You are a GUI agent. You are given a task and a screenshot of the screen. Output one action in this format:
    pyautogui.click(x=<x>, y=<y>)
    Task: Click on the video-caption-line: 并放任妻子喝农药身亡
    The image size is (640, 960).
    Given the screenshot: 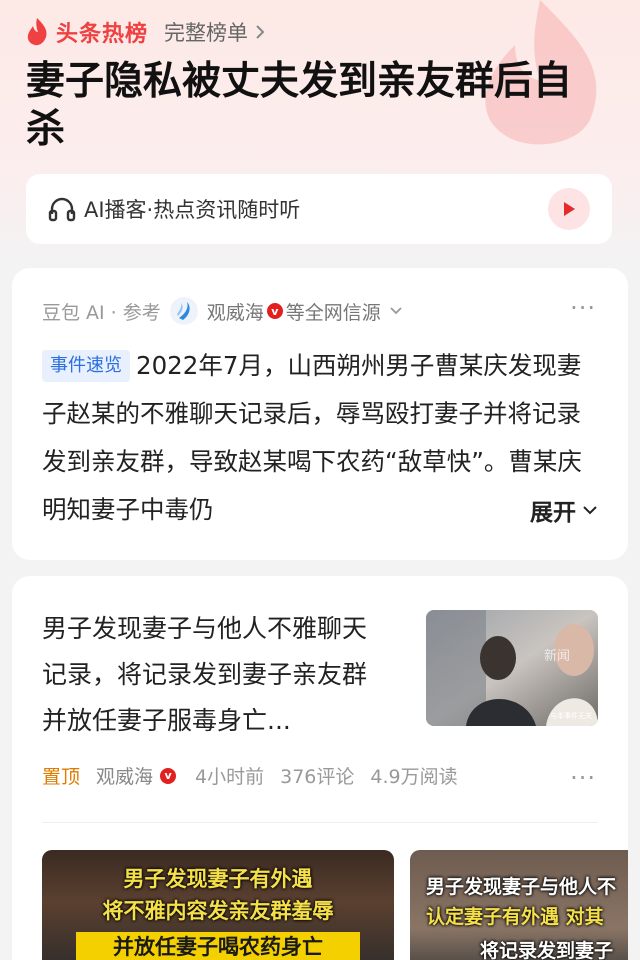 What is the action you would take?
    pyautogui.click(x=218, y=946)
    